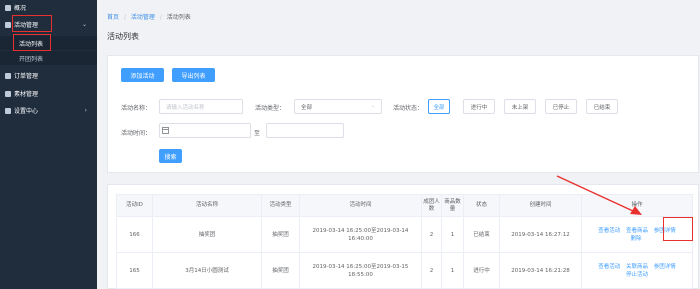 The height and width of the screenshot is (289, 700). Describe the element at coordinates (193, 75) in the screenshot. I see `export-list-button: 导出列表` at that location.